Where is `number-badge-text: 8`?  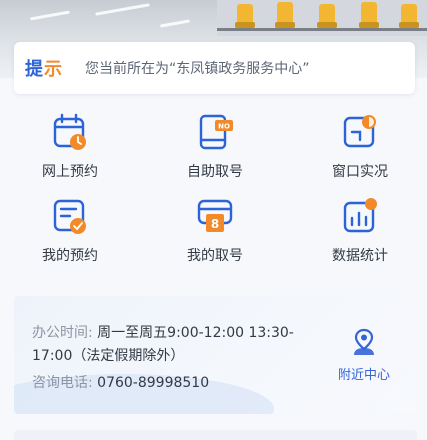
number-badge-text: 8 is located at coordinates (215, 224).